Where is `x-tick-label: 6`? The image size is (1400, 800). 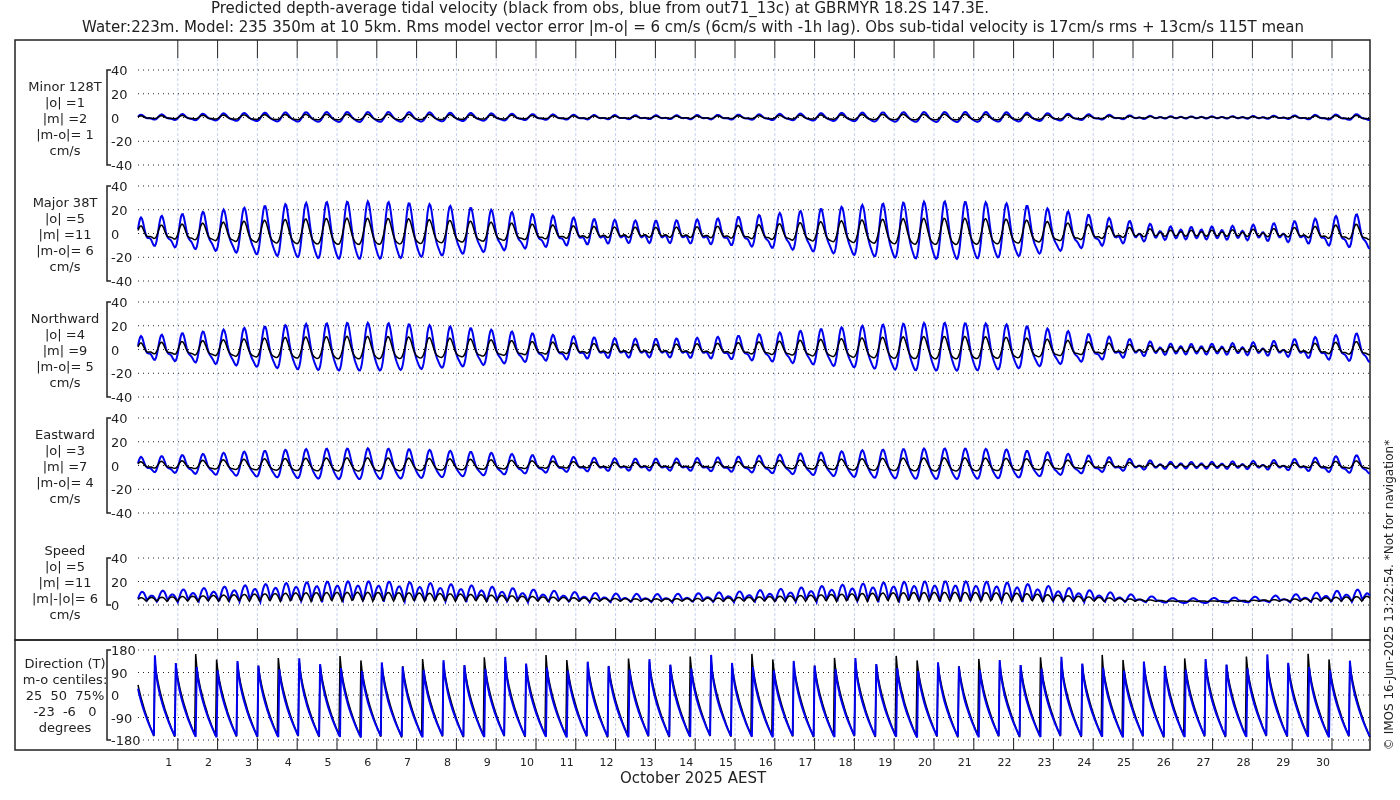 x-tick-label: 6 is located at coordinates (368, 762).